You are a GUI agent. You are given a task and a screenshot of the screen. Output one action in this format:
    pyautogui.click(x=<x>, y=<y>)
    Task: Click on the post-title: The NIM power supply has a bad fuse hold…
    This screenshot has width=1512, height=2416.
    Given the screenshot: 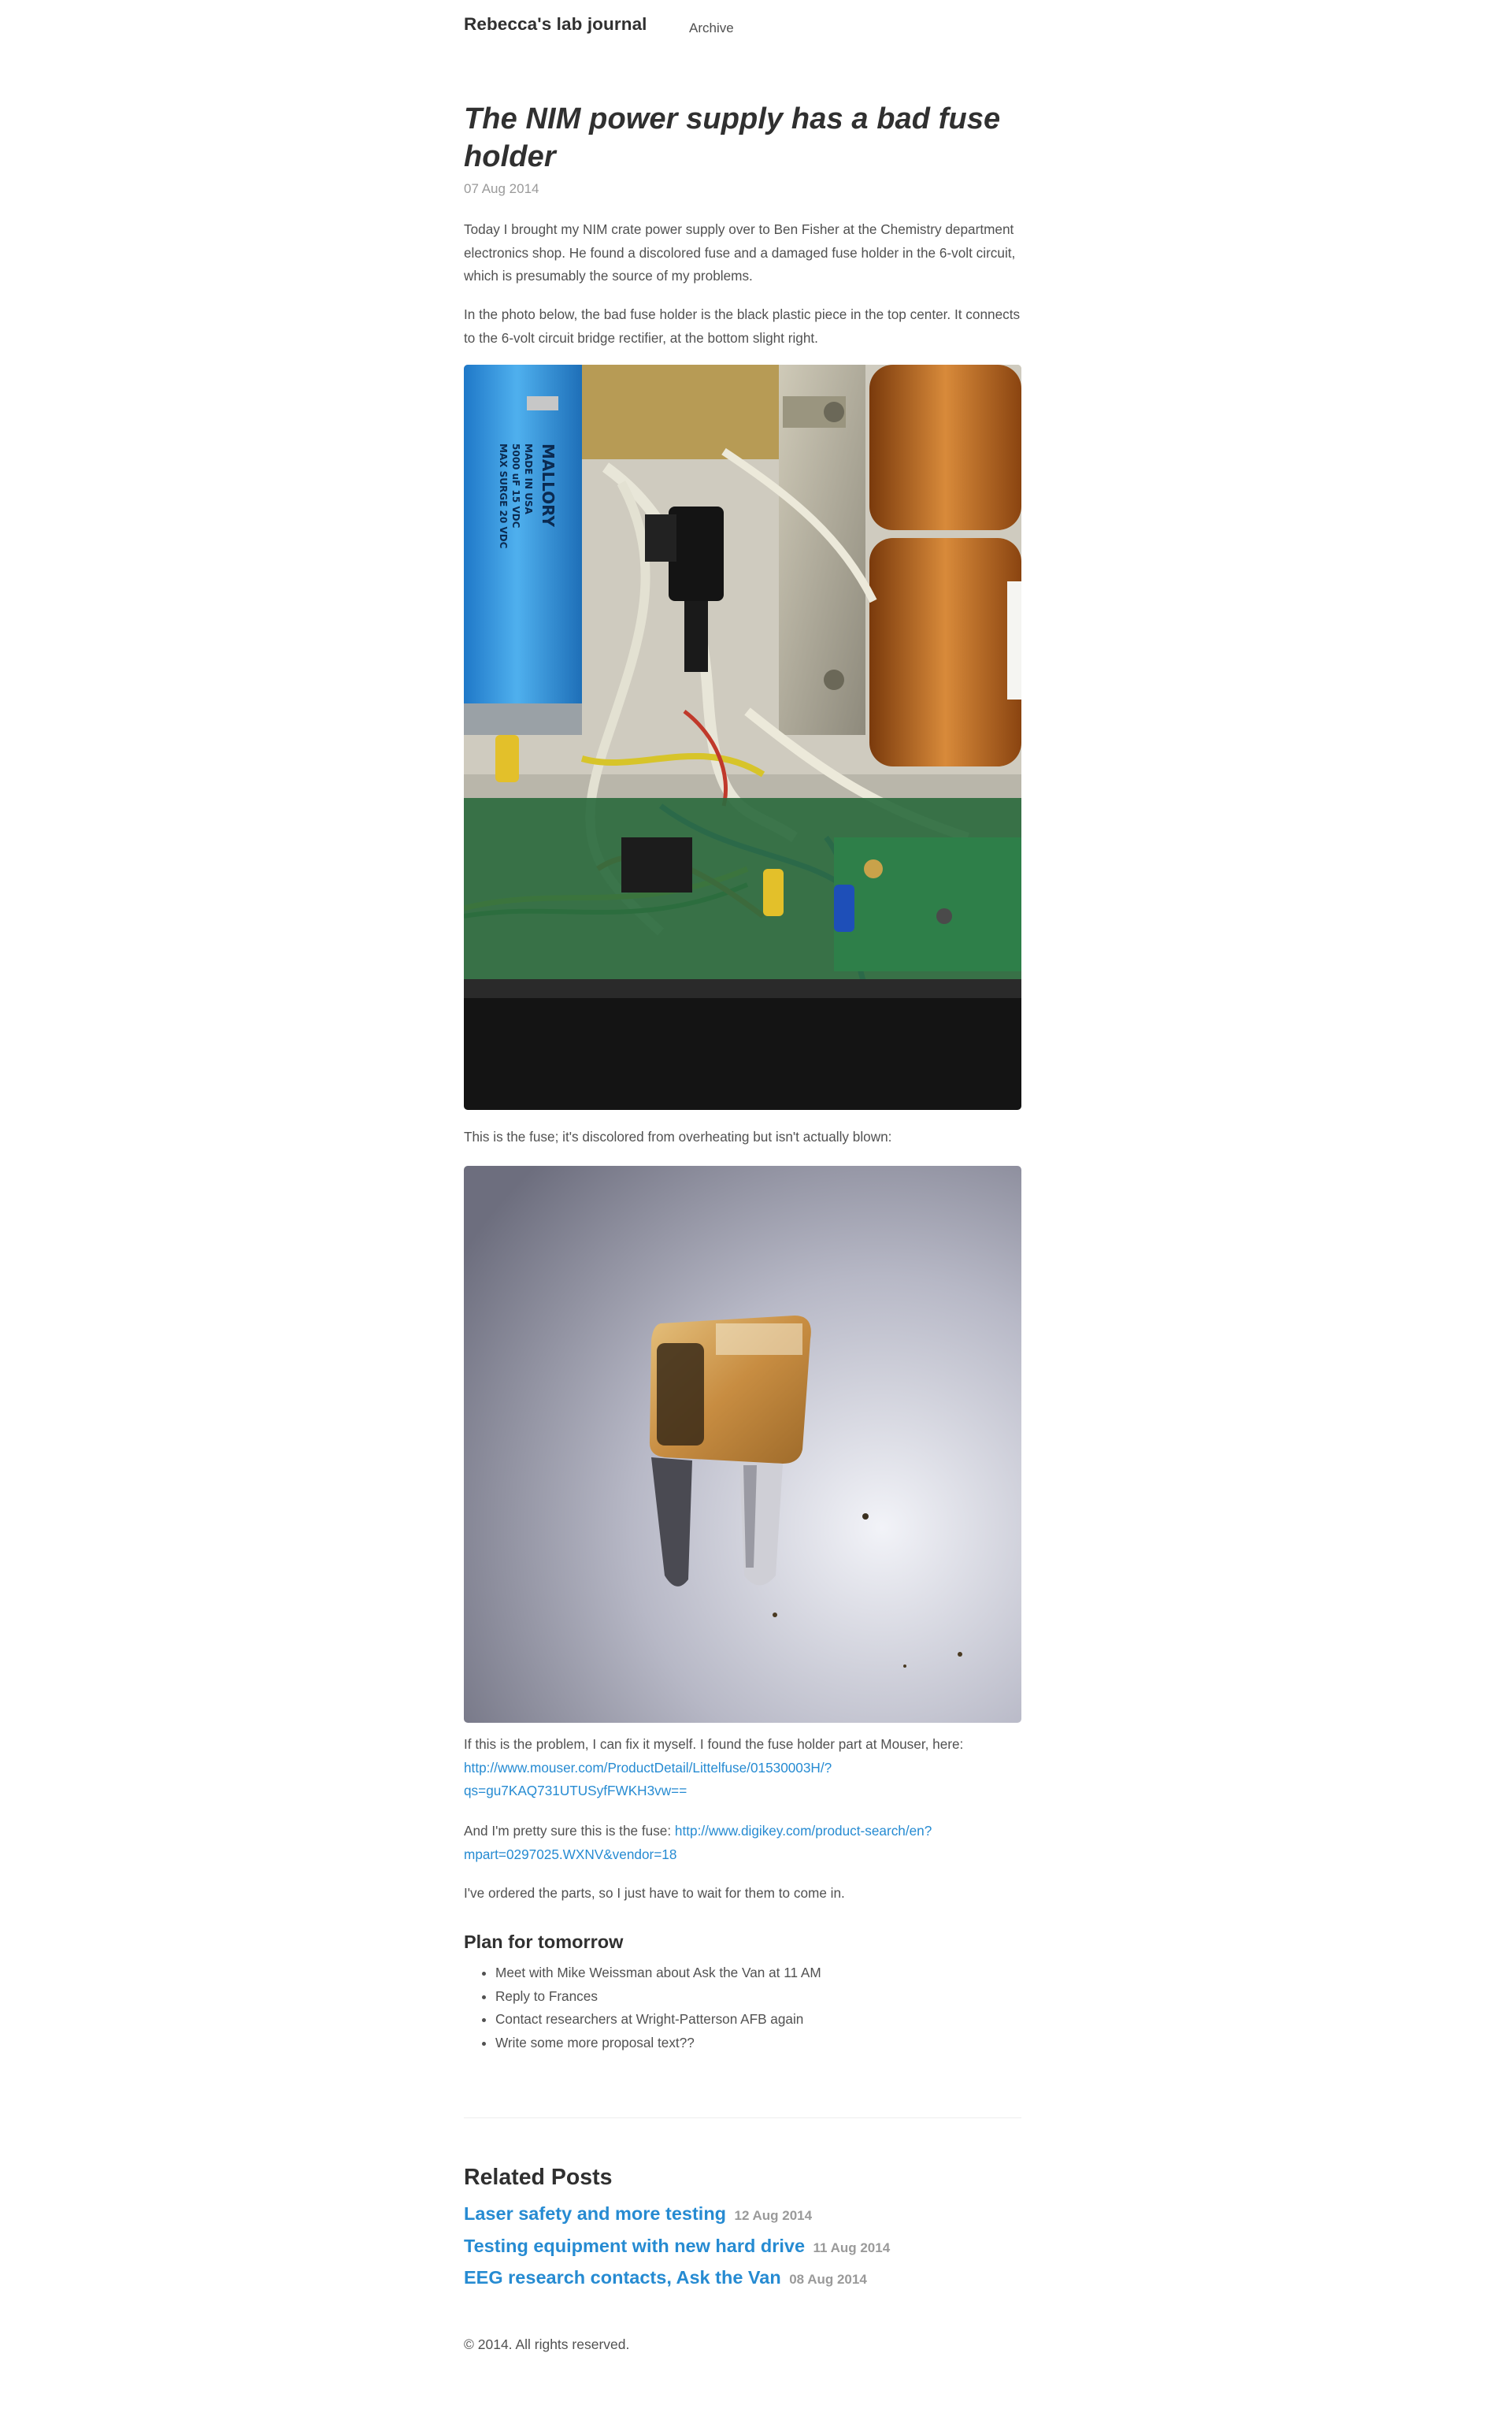 What is the action you would take?
    pyautogui.click(x=732, y=137)
    